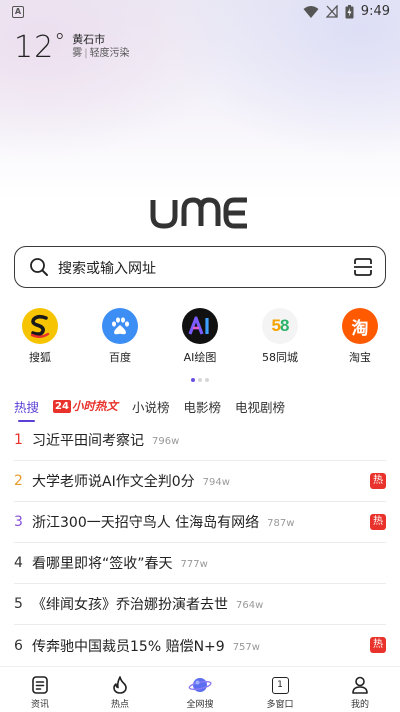 The width and height of the screenshot is (400, 712). What do you see at coordinates (202, 406) in the screenshot?
I see `tab-movie-rank: 电影榜` at bounding box center [202, 406].